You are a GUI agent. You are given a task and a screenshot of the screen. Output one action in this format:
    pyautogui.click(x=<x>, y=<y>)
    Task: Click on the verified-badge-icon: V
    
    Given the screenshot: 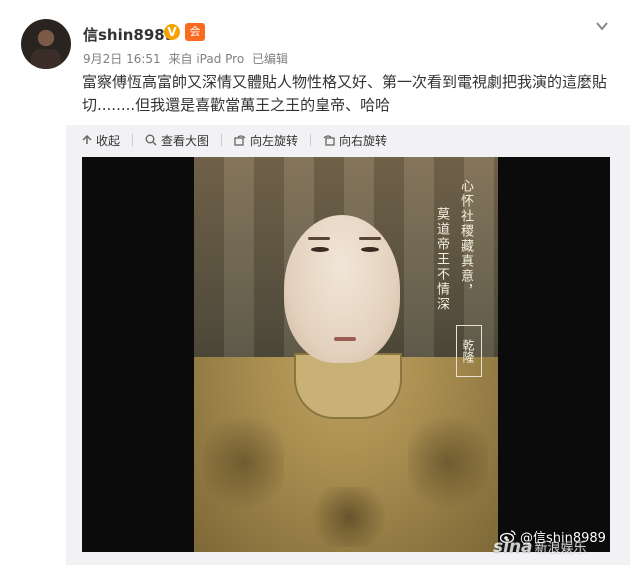 What is the action you would take?
    pyautogui.click(x=172, y=32)
    